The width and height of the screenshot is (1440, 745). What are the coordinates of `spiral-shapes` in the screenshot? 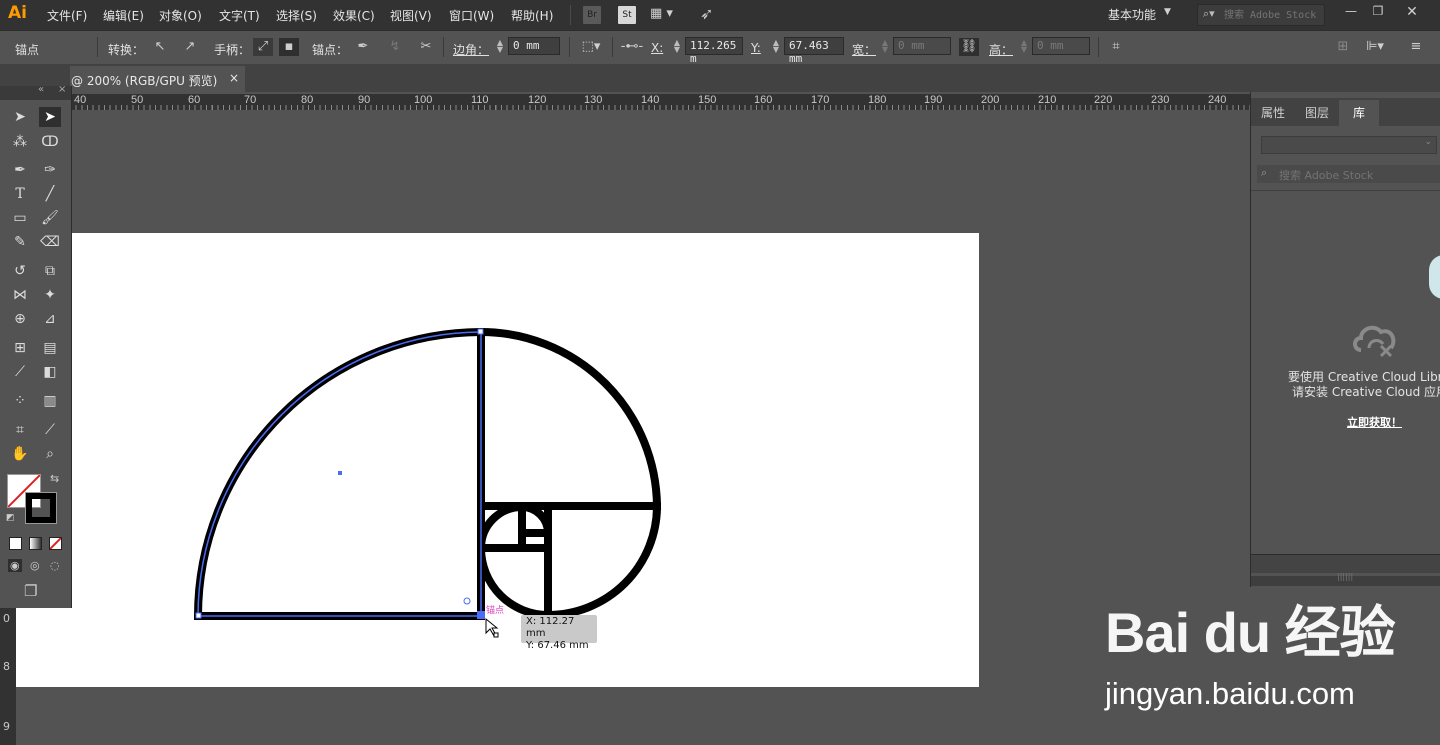 It's located at (427, 473).